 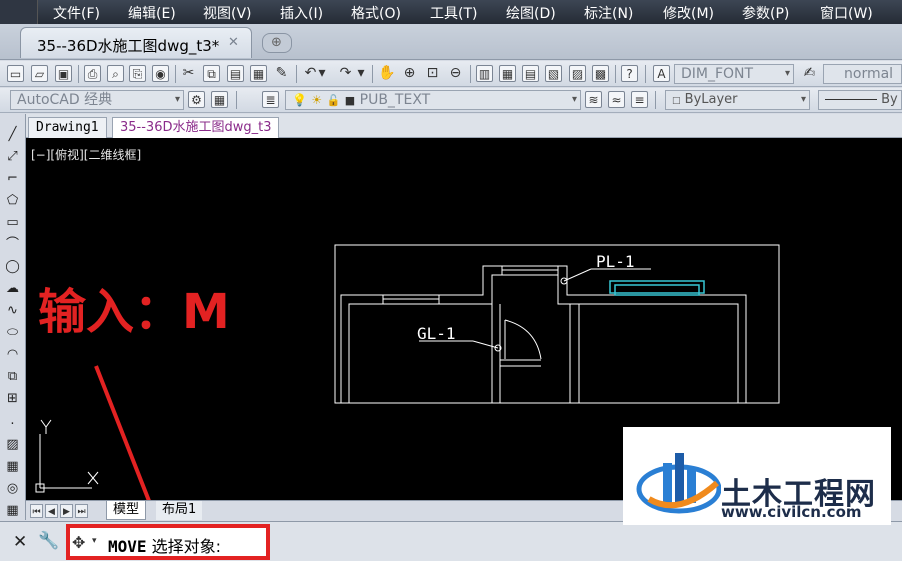 I want to click on ucs-icon, so click(x=67, y=456).